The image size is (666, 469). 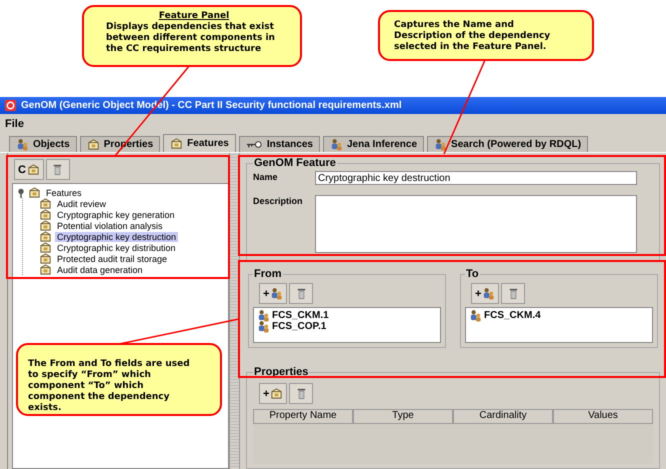 What do you see at coordinates (194, 16) in the screenshot?
I see `callout-title: Feature Panel` at bounding box center [194, 16].